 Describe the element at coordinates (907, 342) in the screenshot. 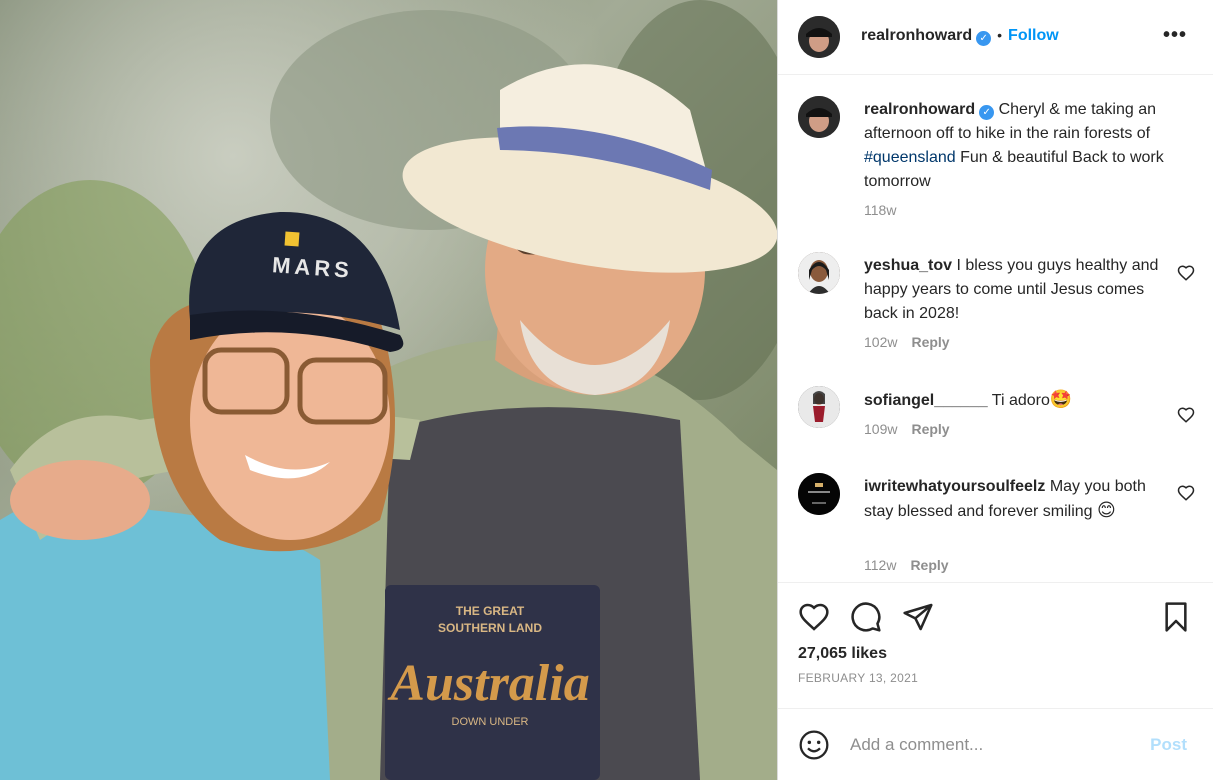

I see `comment-meta: 102w Reply` at that location.